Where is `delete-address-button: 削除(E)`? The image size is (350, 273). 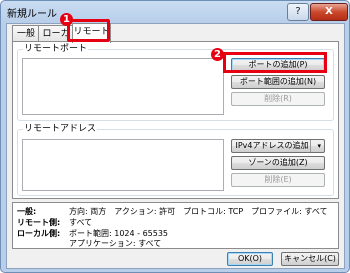
delete-address-button: 削除(E) is located at coordinates (278, 180).